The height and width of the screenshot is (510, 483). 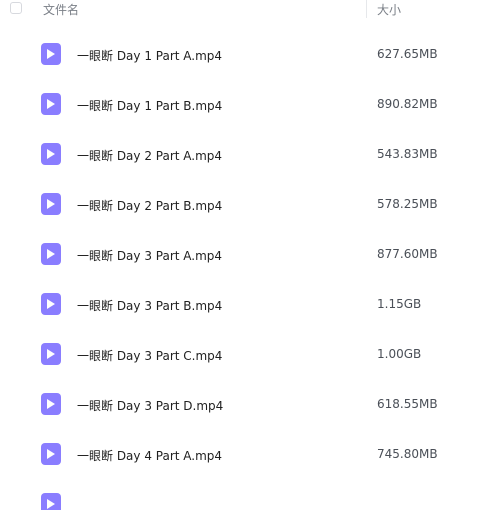 What do you see at coordinates (407, 454) in the screenshot?
I see `file-size: 745.80MB` at bounding box center [407, 454].